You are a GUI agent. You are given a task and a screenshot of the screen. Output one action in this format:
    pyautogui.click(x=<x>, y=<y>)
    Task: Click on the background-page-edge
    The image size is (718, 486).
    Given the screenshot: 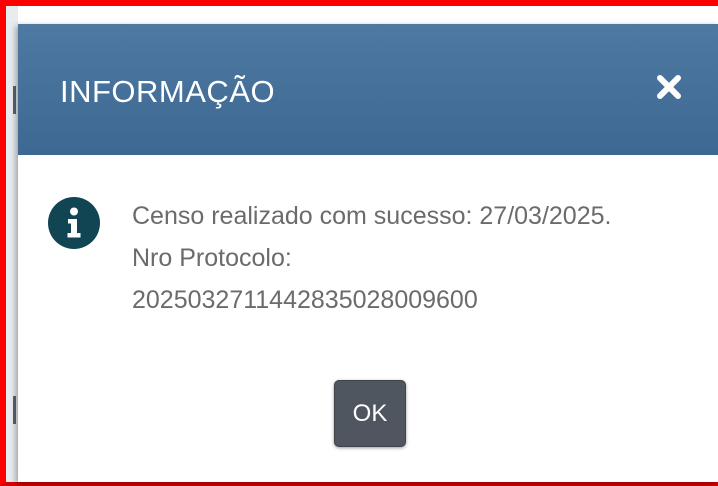 What is the action you would take?
    pyautogui.click(x=12, y=244)
    